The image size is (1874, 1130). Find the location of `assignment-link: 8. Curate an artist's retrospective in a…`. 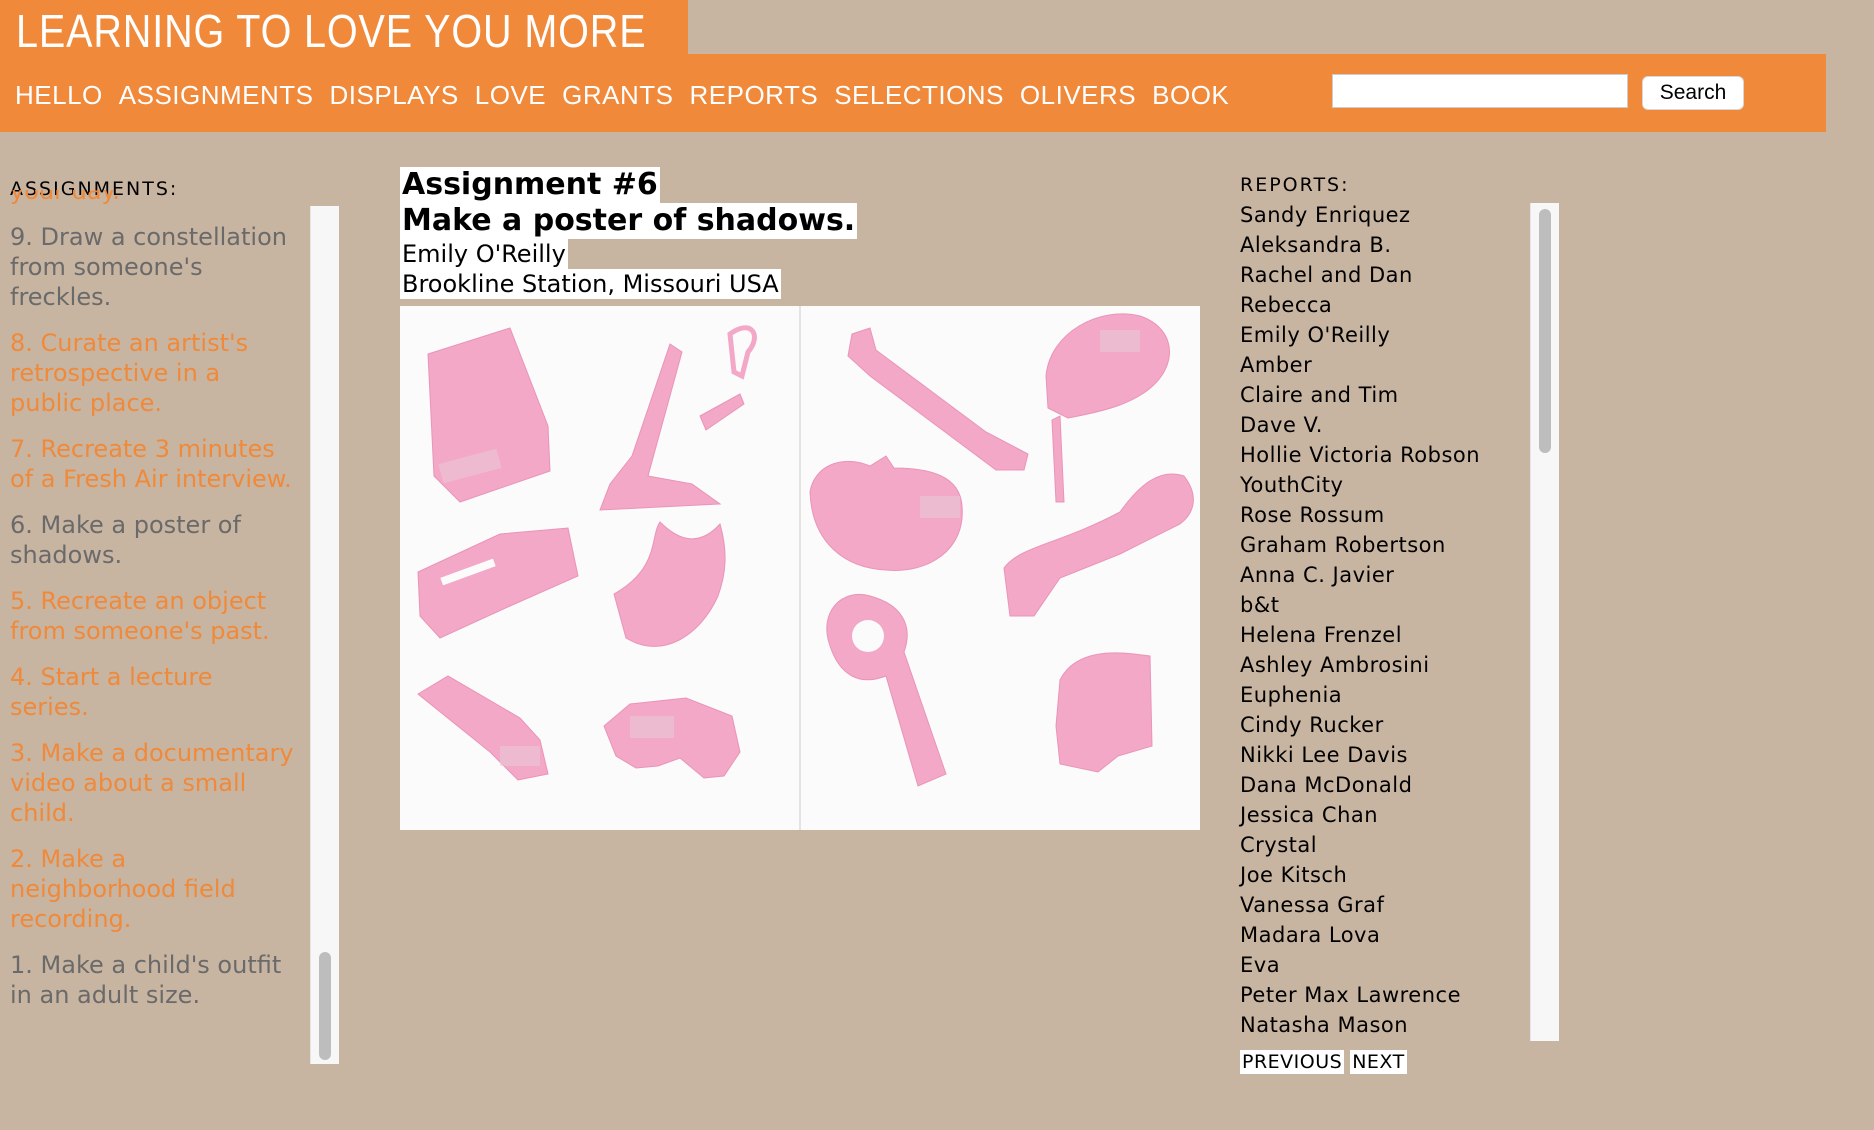

assignment-link: 8. Curate an artist's retrospective in a… is located at coordinates (152, 373).